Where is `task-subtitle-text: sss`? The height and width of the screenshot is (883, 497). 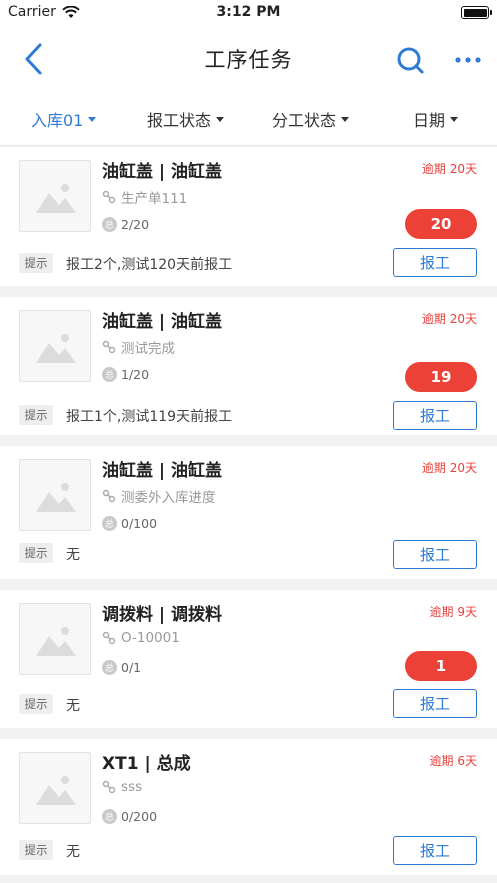
task-subtitle-text: sss is located at coordinates (132, 787).